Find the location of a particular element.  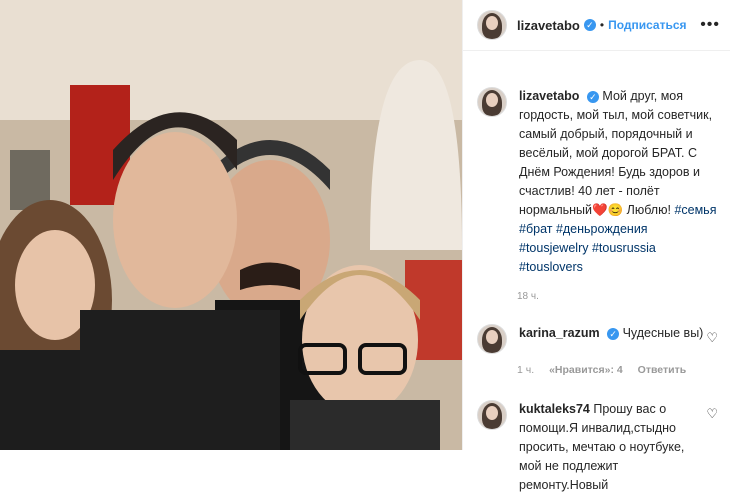

comment-text: Чудесные вы) is located at coordinates (663, 333).